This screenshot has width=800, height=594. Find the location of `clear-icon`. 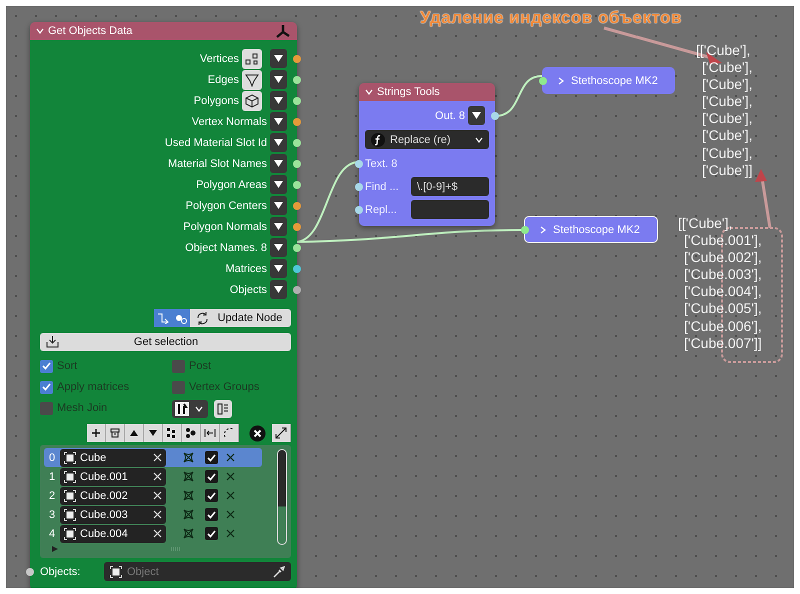

clear-icon is located at coordinates (257, 433).